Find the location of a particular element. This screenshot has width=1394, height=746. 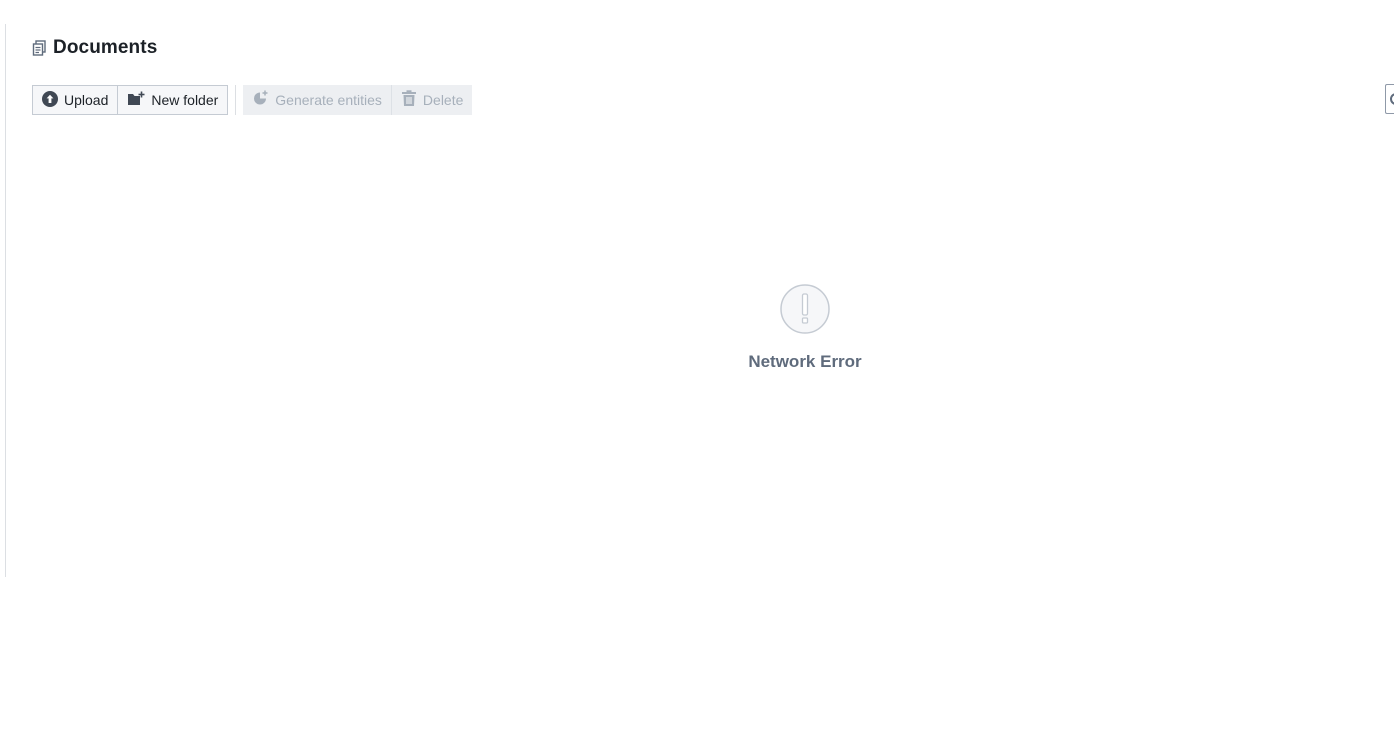

toolbar-divider is located at coordinates (236, 100).